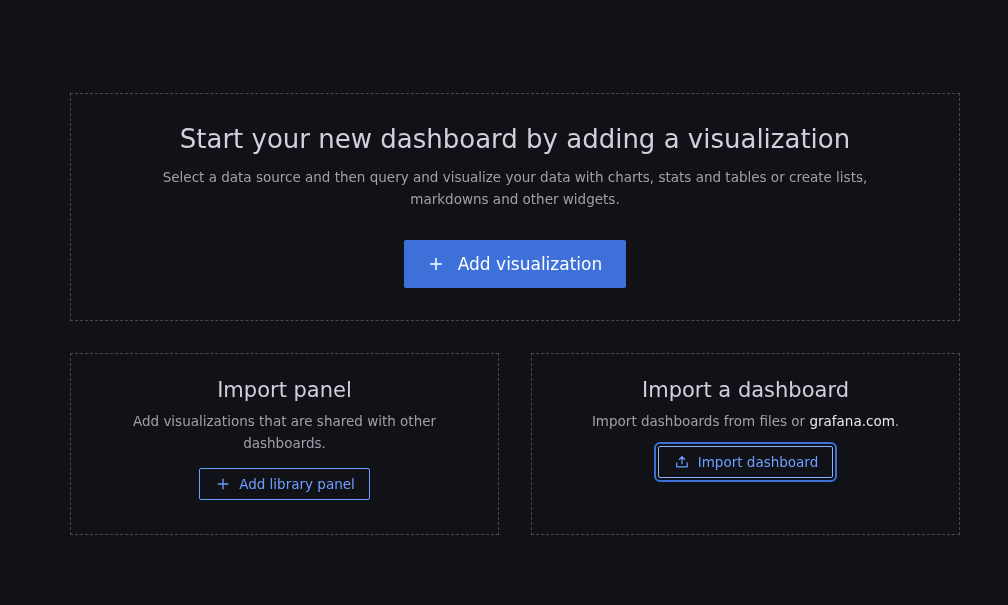  I want to click on card-title: Import a dashboard, so click(745, 390).